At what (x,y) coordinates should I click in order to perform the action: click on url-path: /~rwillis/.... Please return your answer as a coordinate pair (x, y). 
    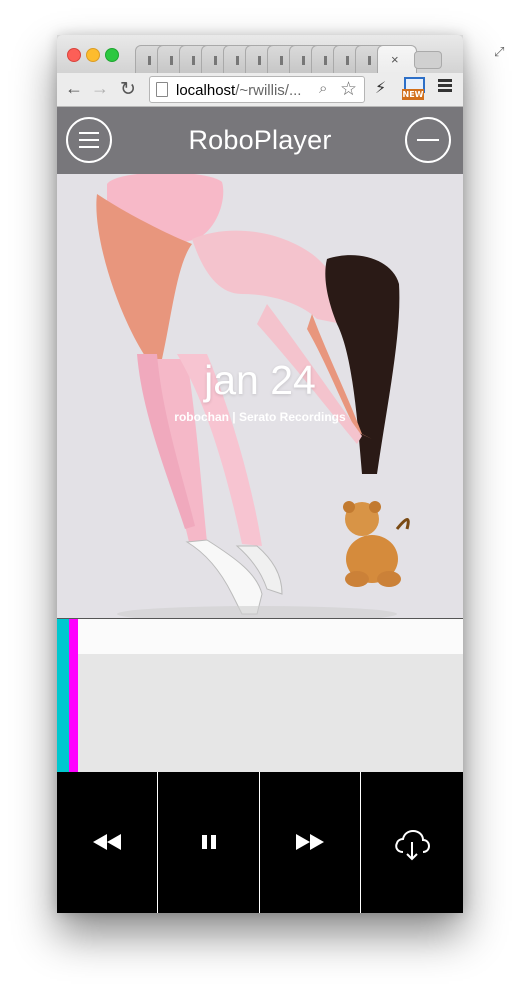
    Looking at the image, I should click on (268, 90).